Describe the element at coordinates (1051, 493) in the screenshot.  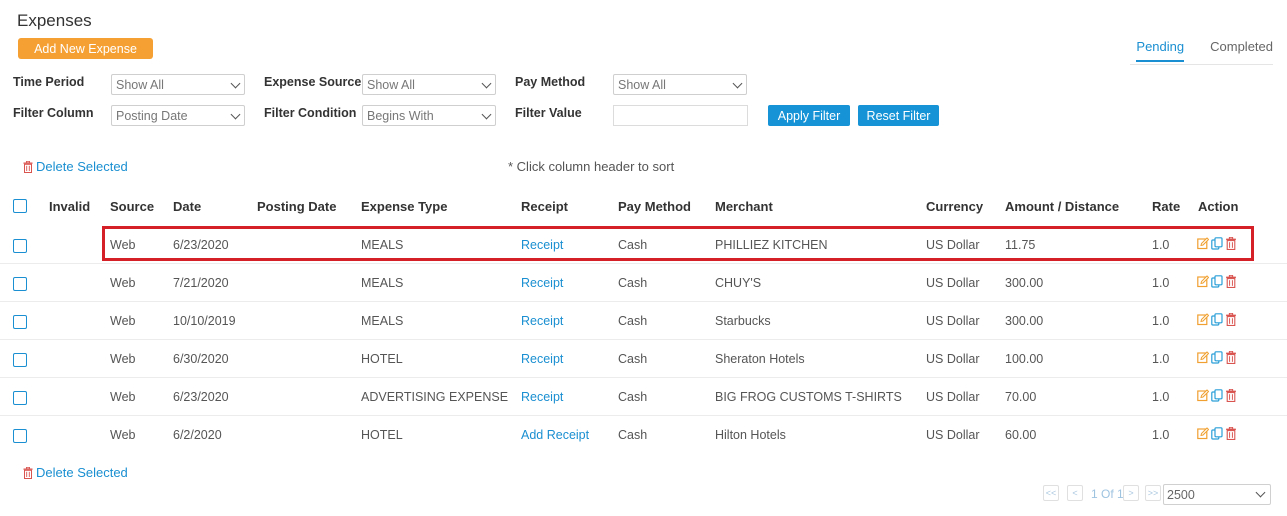
I see `first-page-button: <<` at that location.